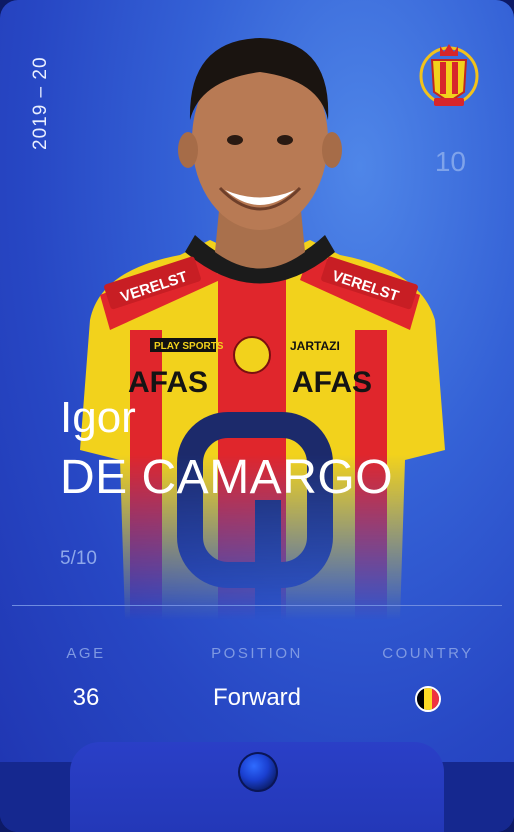  What do you see at coordinates (450, 161) in the screenshot?
I see `serial-number: 10` at bounding box center [450, 161].